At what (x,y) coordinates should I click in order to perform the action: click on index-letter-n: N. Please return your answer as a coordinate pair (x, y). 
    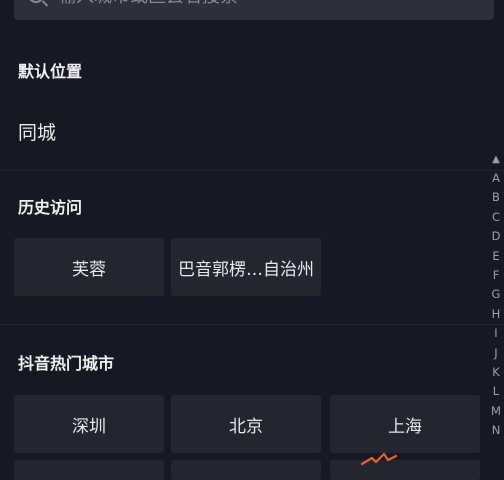
    Looking at the image, I should click on (496, 430).